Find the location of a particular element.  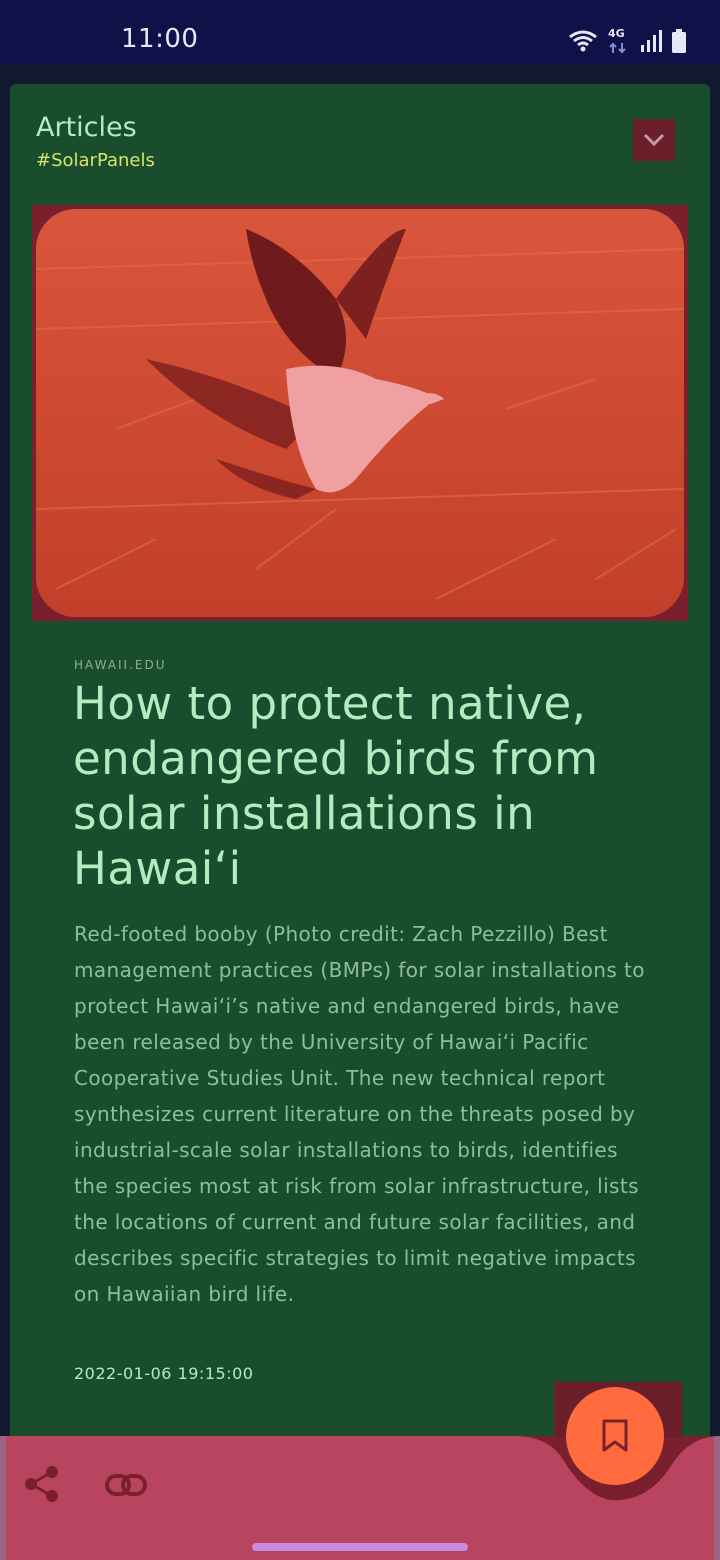

wifi-icon is located at coordinates (583, 41).